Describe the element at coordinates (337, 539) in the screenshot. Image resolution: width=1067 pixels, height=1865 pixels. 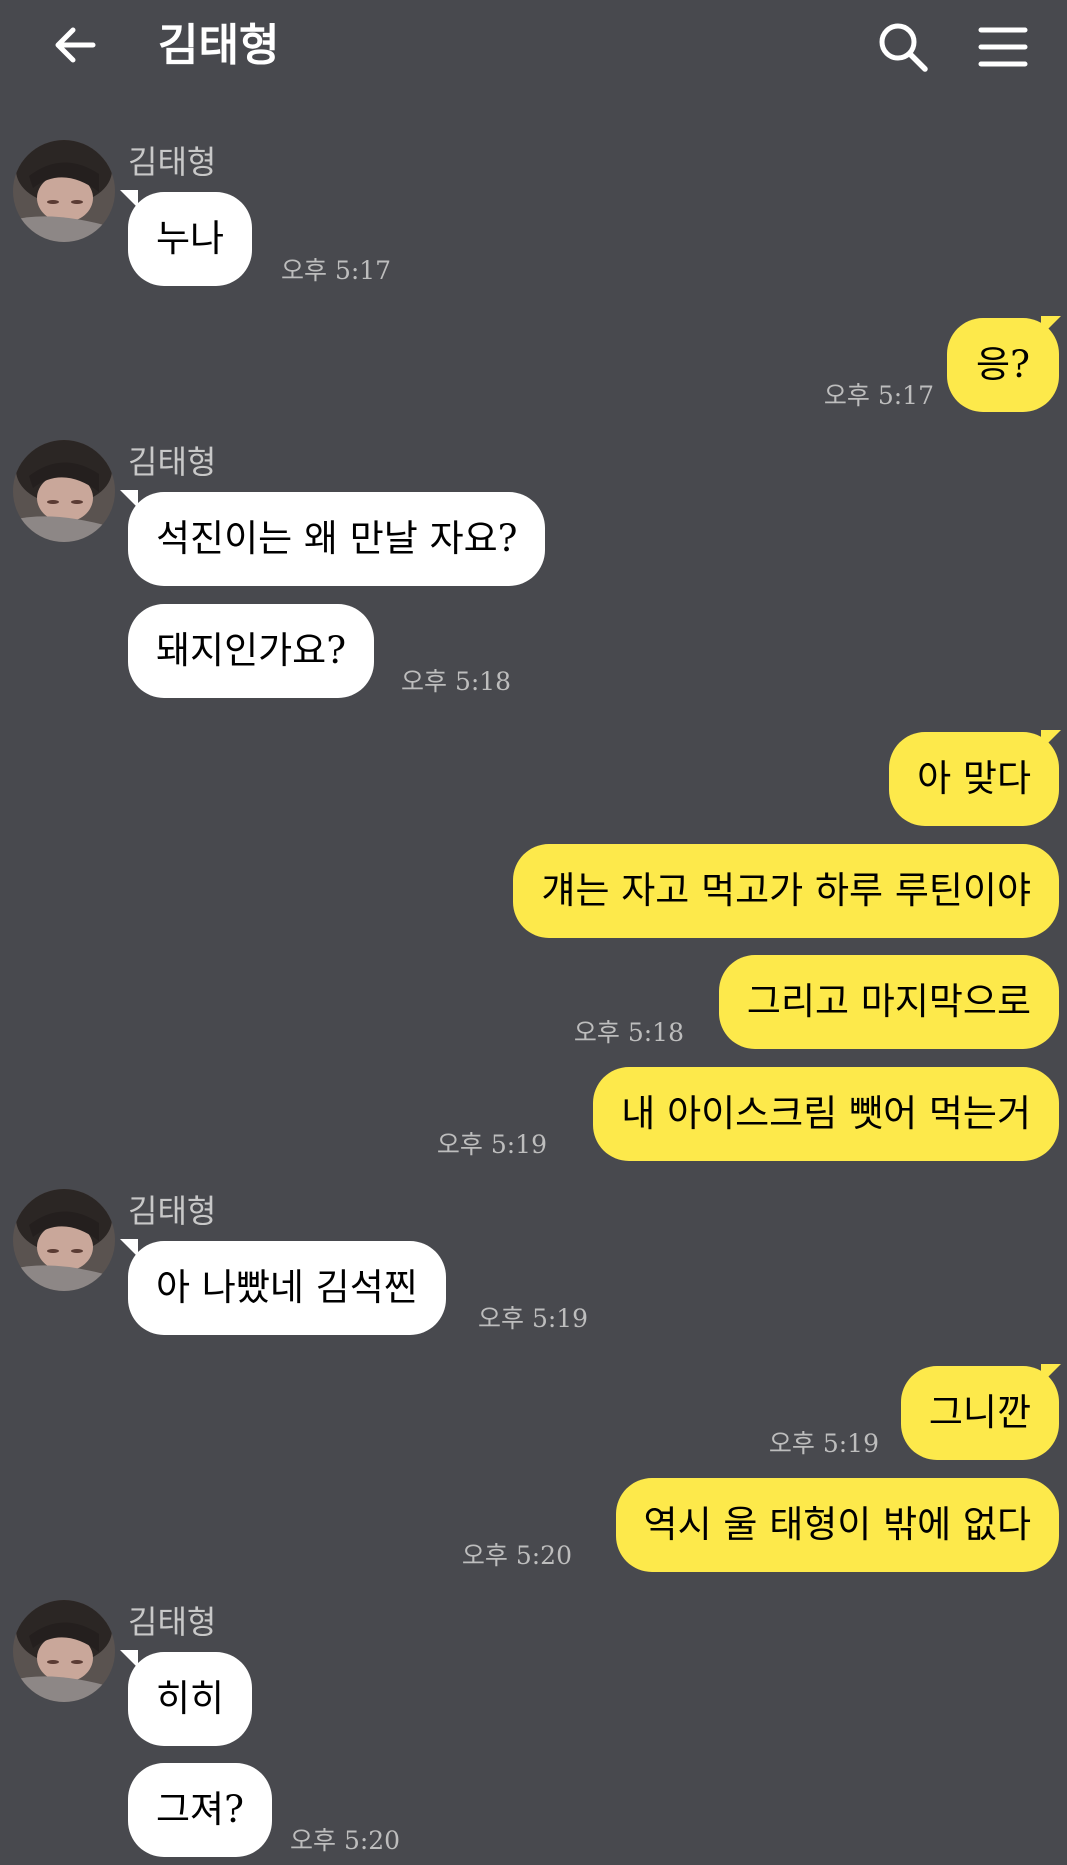
I see `message-bubble: 석진이는 왜 만날 자요?` at that location.